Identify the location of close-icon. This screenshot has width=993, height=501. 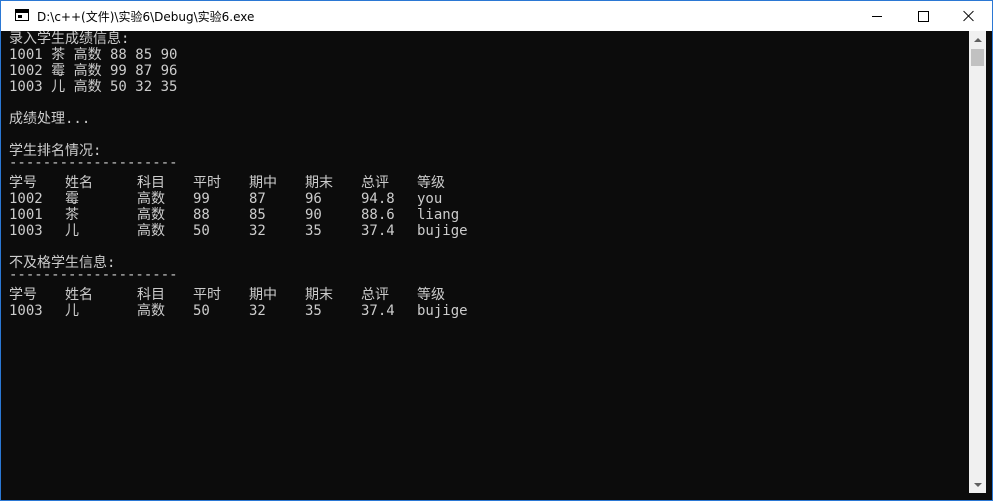
(969, 16).